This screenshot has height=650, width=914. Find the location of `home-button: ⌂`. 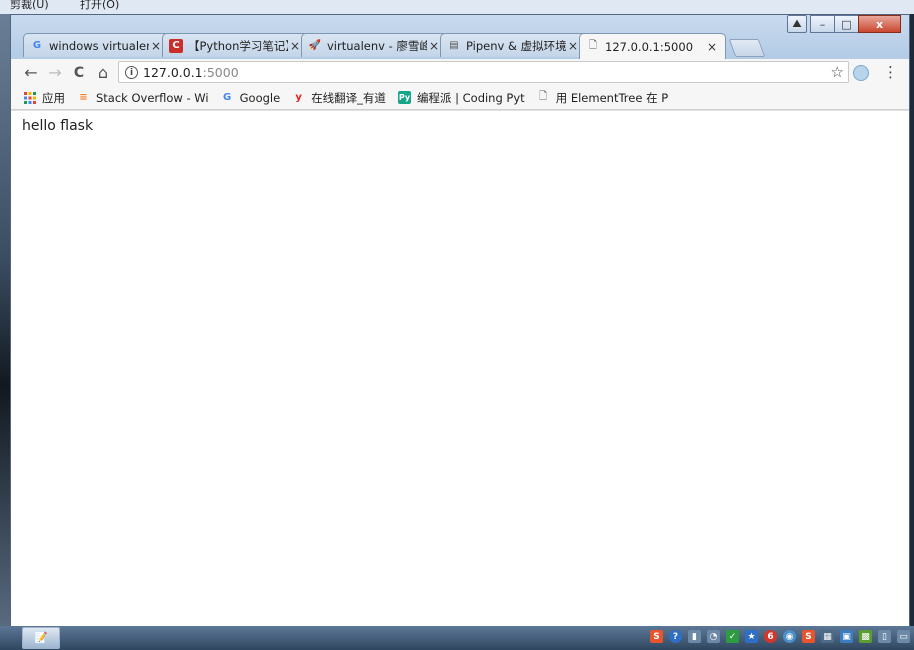

home-button: ⌂ is located at coordinates (103, 72).